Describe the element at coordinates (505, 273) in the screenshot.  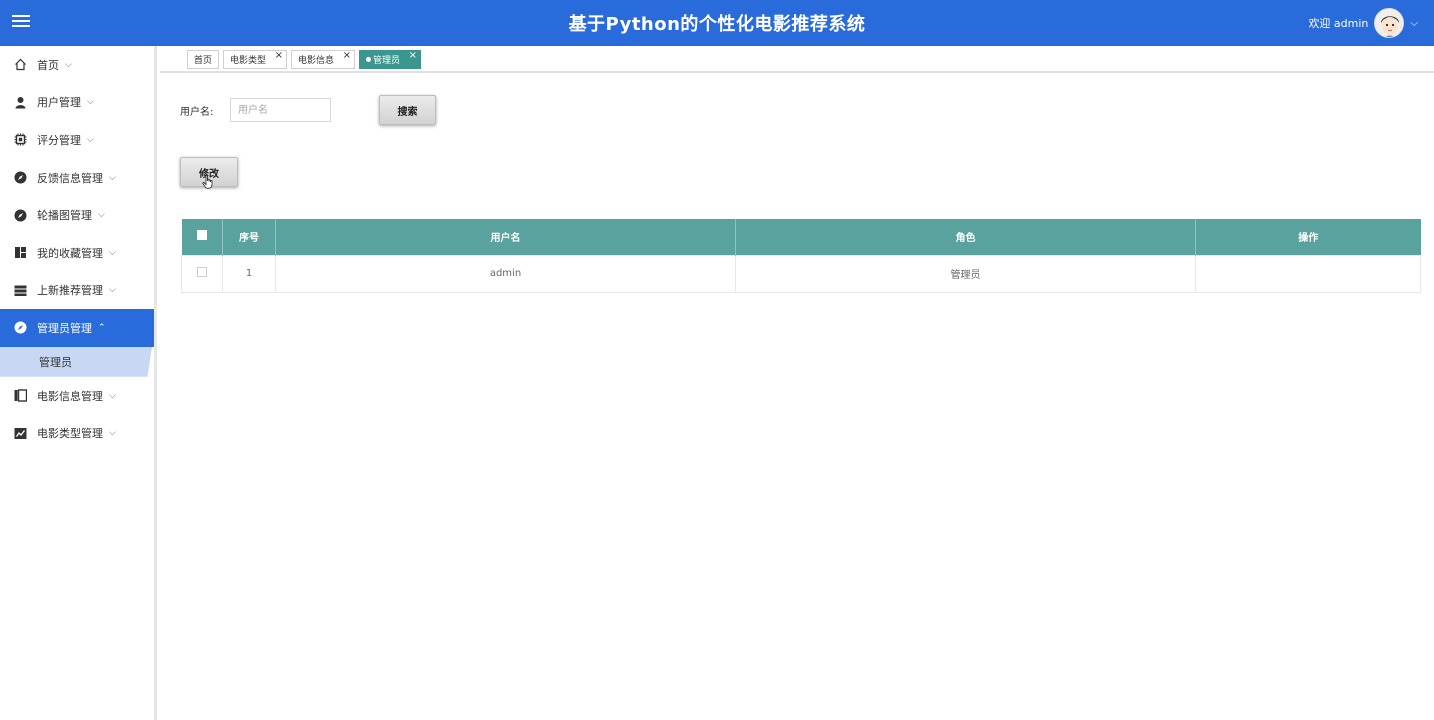
I see `cell-username: admin` at that location.